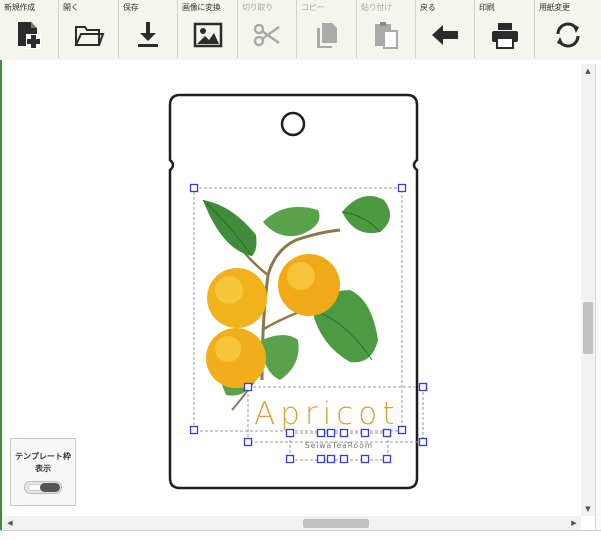 Image resolution: width=601 pixels, height=540 pixels. What do you see at coordinates (43, 456) in the screenshot?
I see `template-frame-label: テンプレート枠` at bounding box center [43, 456].